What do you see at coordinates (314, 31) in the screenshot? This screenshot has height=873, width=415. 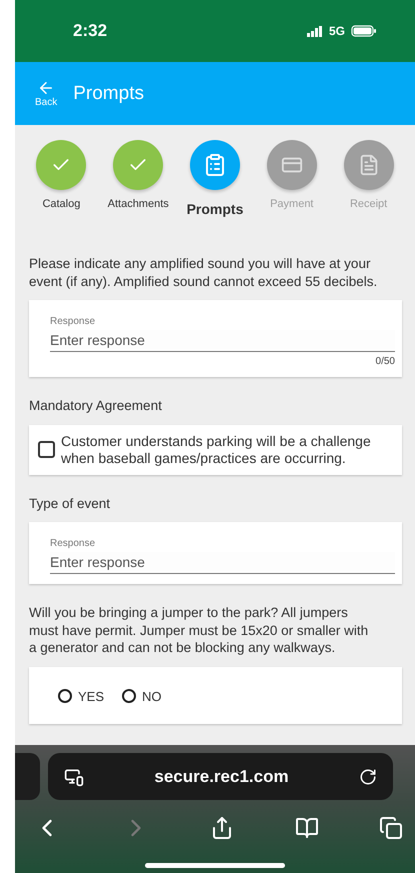 I see `signal-icon` at bounding box center [314, 31].